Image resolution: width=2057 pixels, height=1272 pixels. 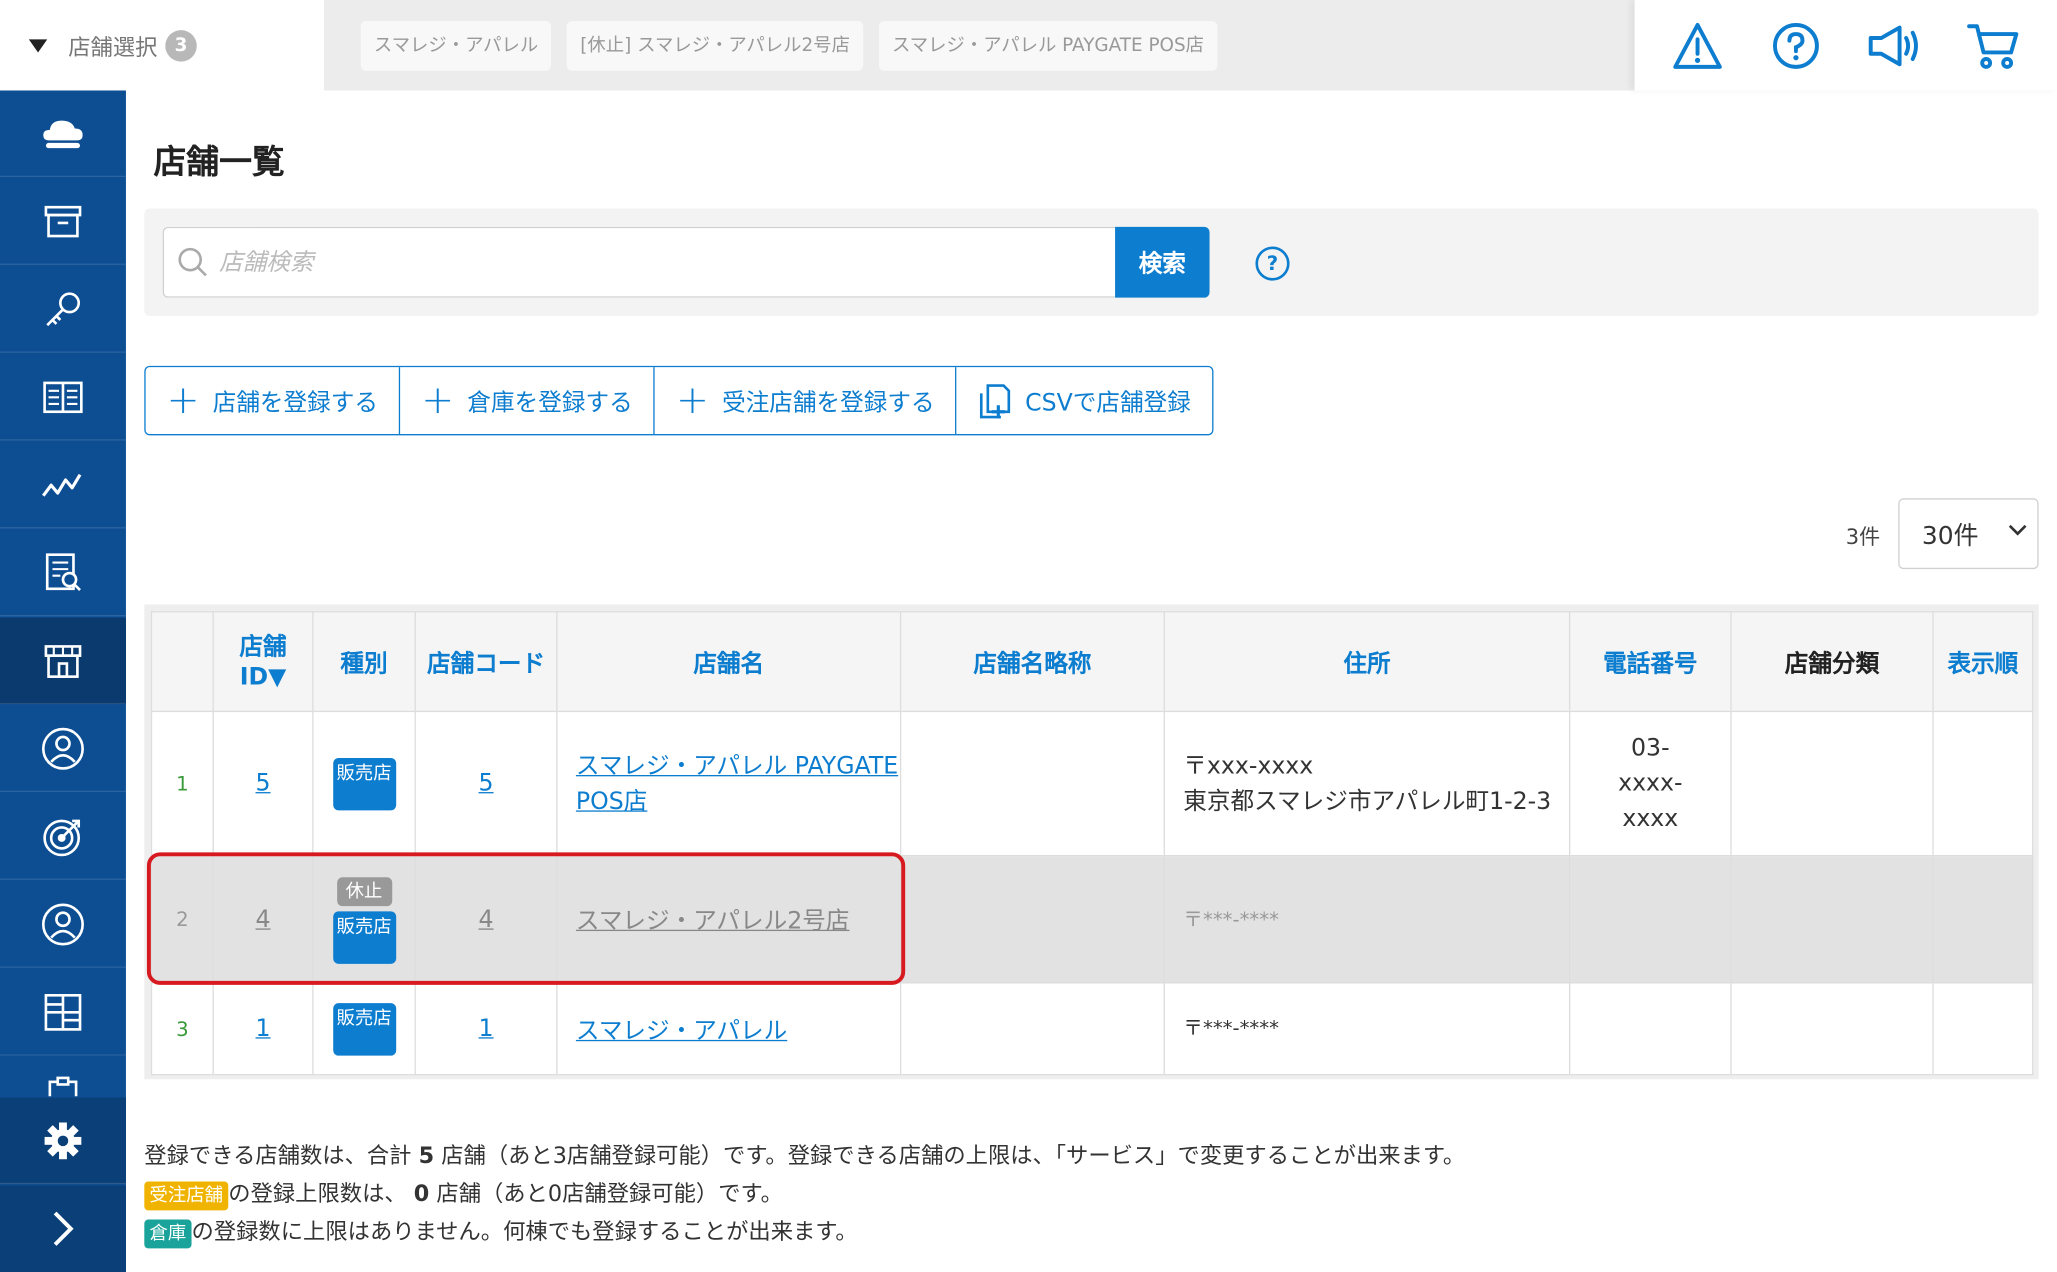 I want to click on note-line-order-store: 受注店舗 の登録上限数は、 0 店舗（あと0店舗登録可能）です。, so click(x=804, y=1195).